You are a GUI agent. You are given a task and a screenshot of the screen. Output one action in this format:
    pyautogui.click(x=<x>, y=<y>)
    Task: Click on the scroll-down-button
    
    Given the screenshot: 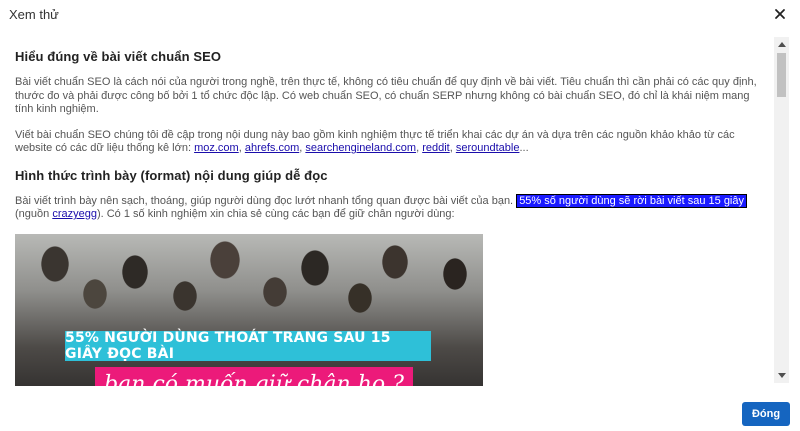 What is the action you would take?
    pyautogui.click(x=781, y=376)
    